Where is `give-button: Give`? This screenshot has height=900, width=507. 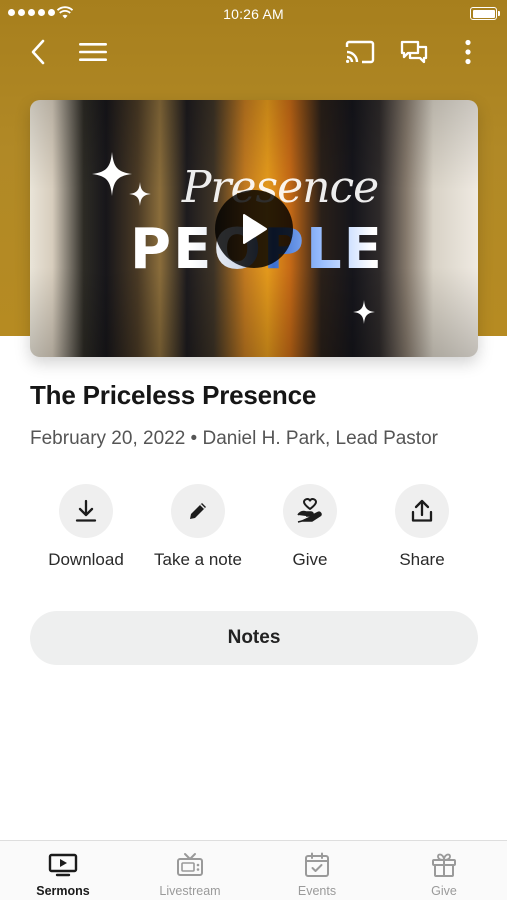 give-button: Give is located at coordinates (310, 527).